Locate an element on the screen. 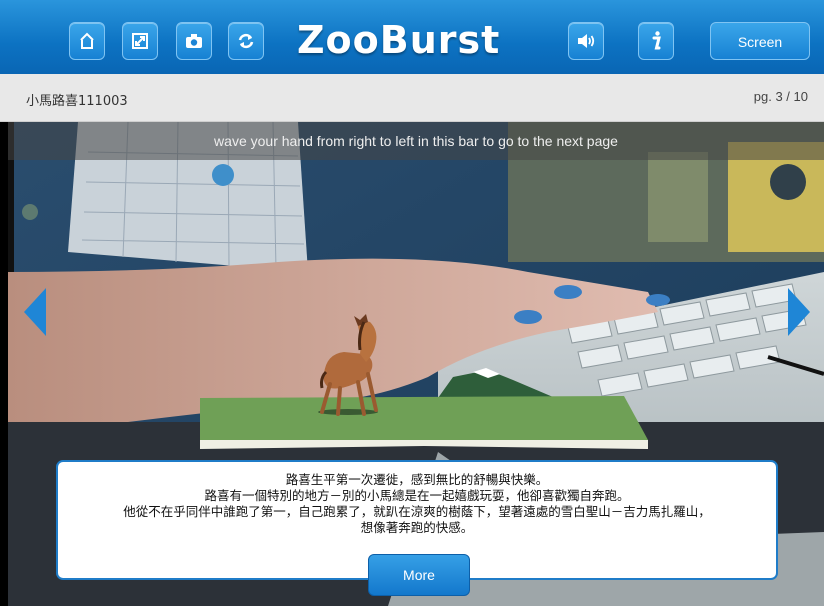  home-button is located at coordinates (87, 41).